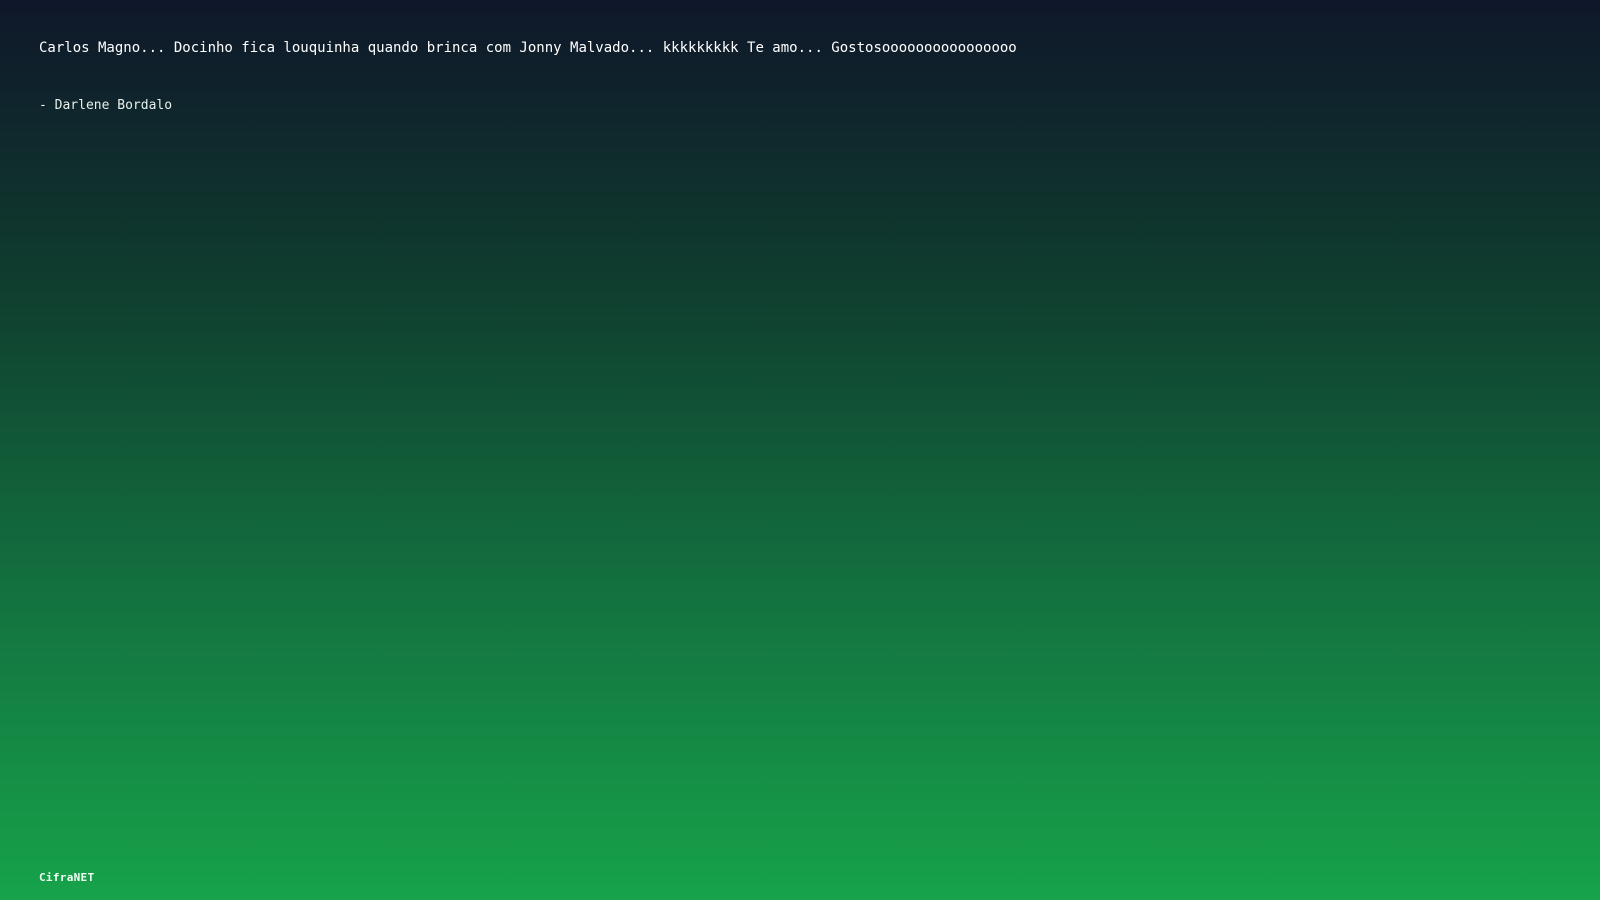 This screenshot has height=900, width=1600. I want to click on brand-label: CifraNET, so click(67, 877).